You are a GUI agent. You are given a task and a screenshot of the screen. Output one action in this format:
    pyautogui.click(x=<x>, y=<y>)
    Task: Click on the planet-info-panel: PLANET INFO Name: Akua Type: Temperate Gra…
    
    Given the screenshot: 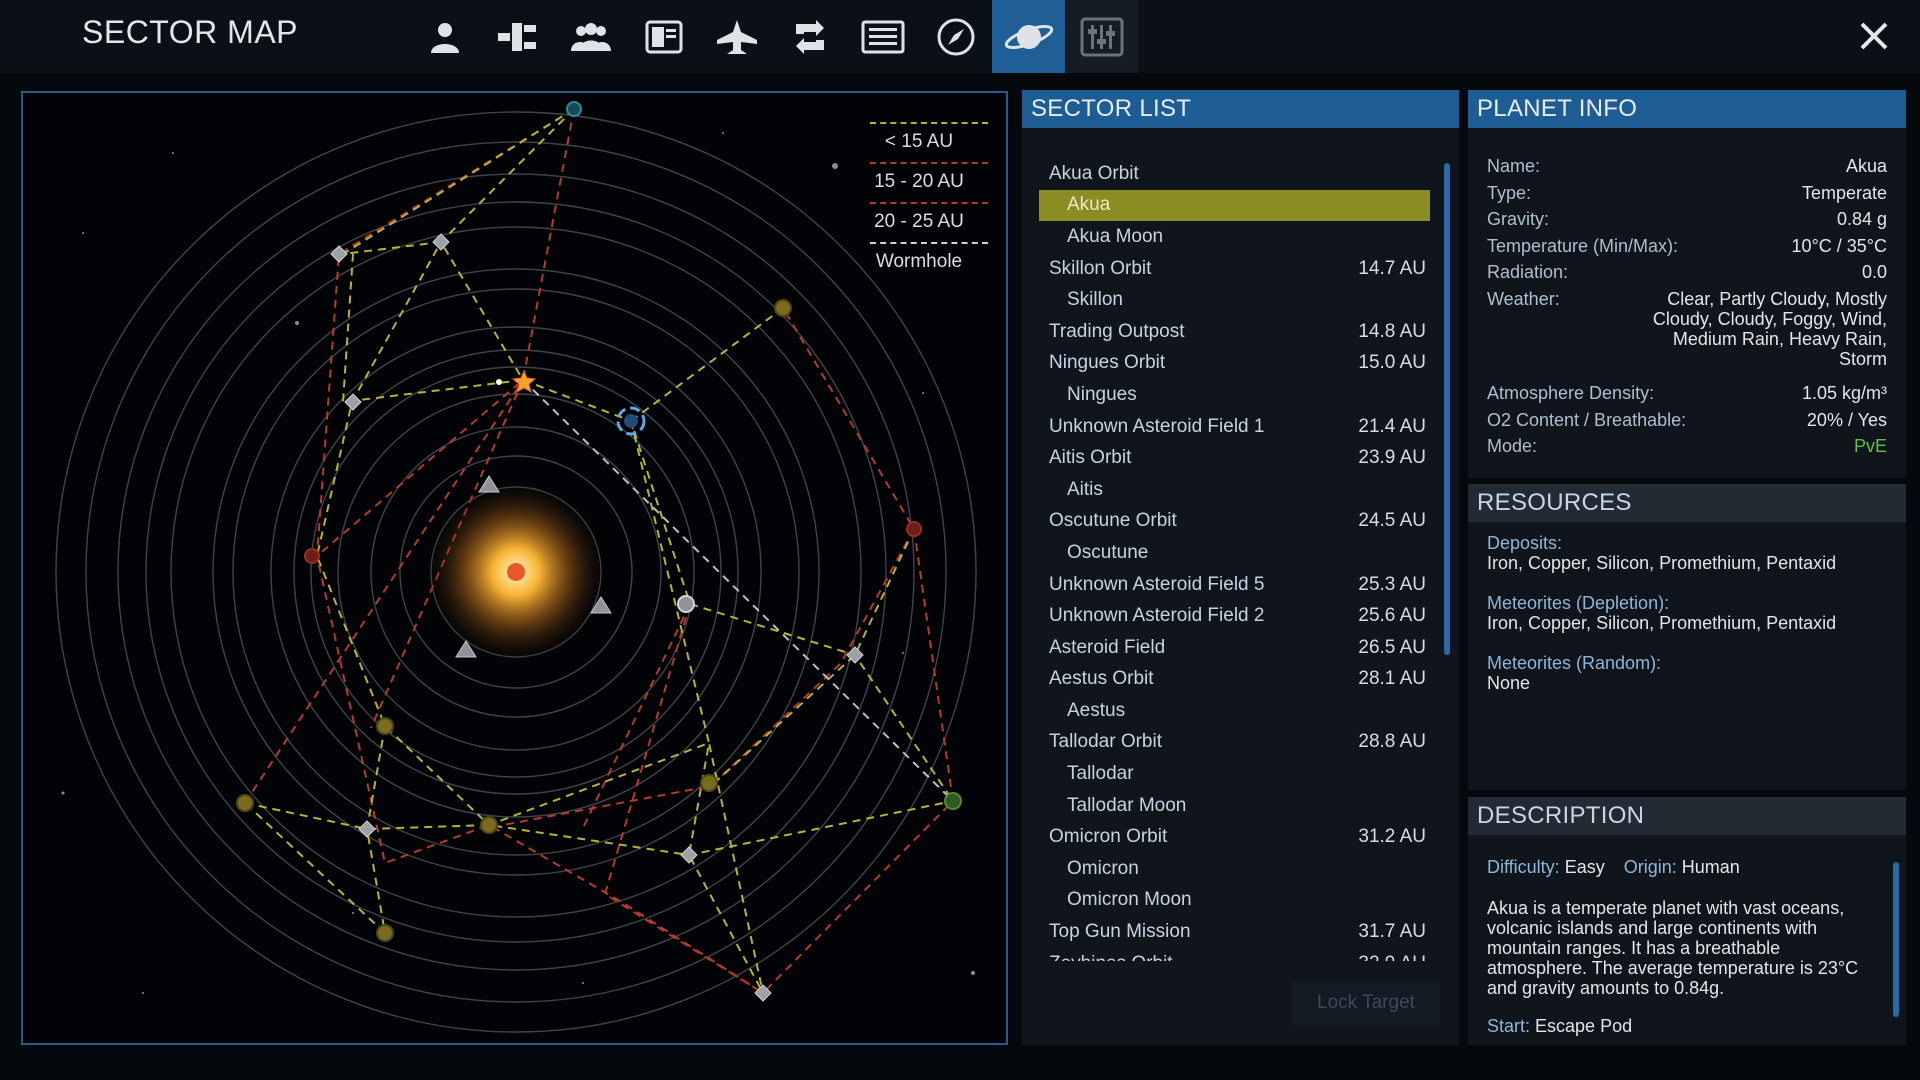 What is the action you would take?
    pyautogui.click(x=1687, y=284)
    